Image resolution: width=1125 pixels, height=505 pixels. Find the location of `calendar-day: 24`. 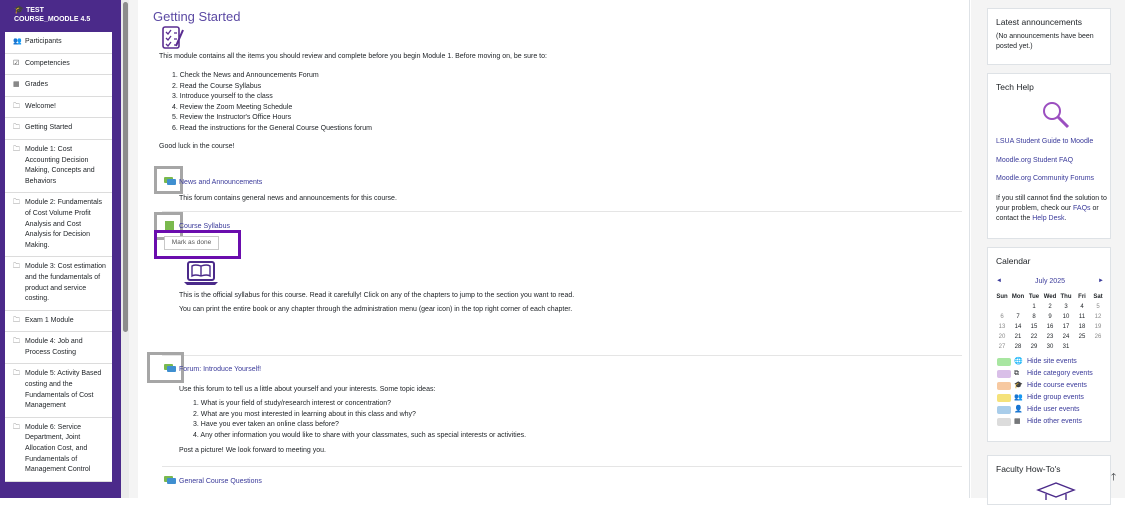

calendar-day: 24 is located at coordinates (1066, 337).